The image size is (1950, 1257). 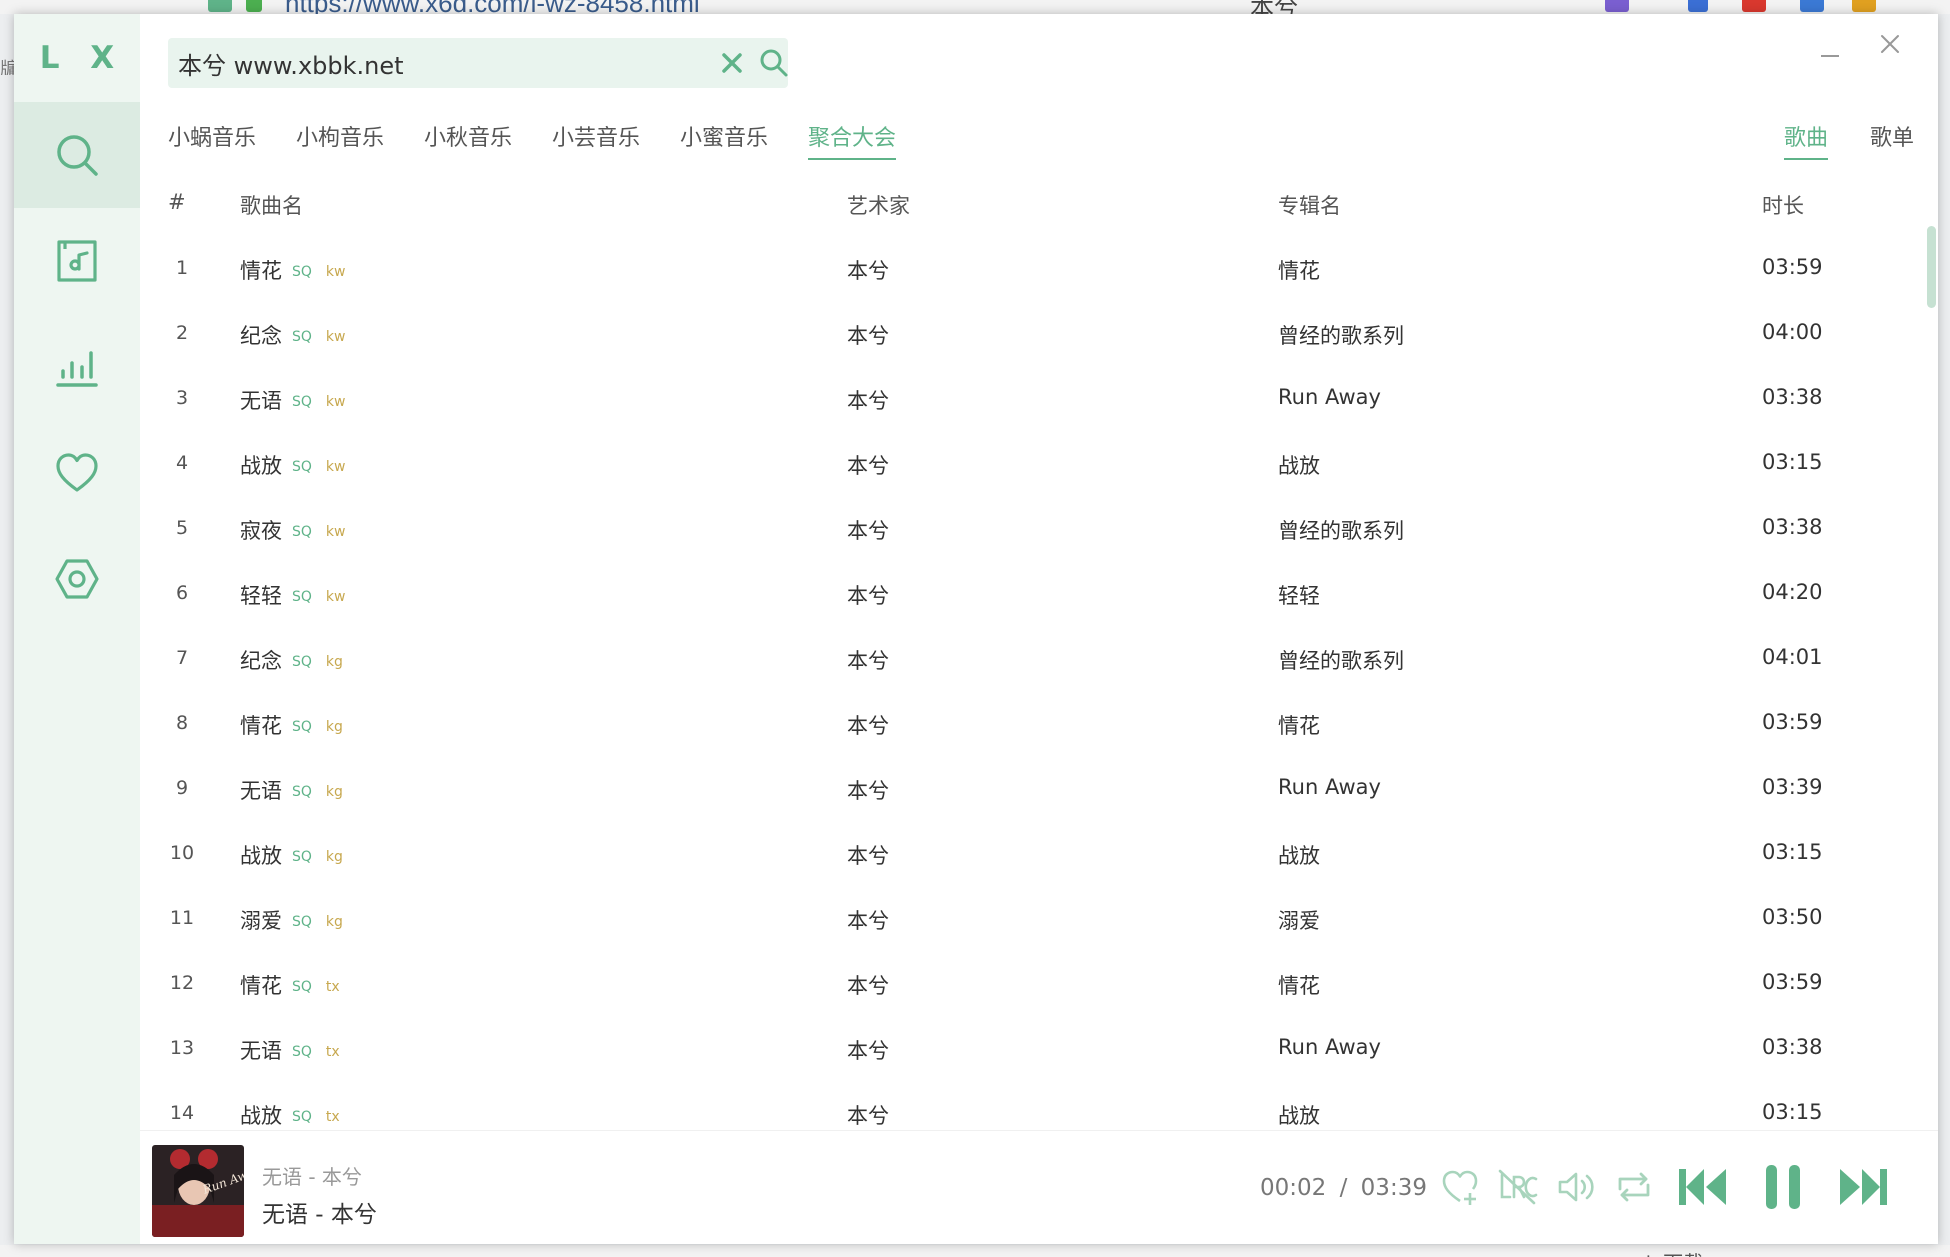 What do you see at coordinates (1039, 333) in the screenshot?
I see `table-row: 2 纪念 SQ kw 本兮 曾经的歌系列 04:00` at bounding box center [1039, 333].